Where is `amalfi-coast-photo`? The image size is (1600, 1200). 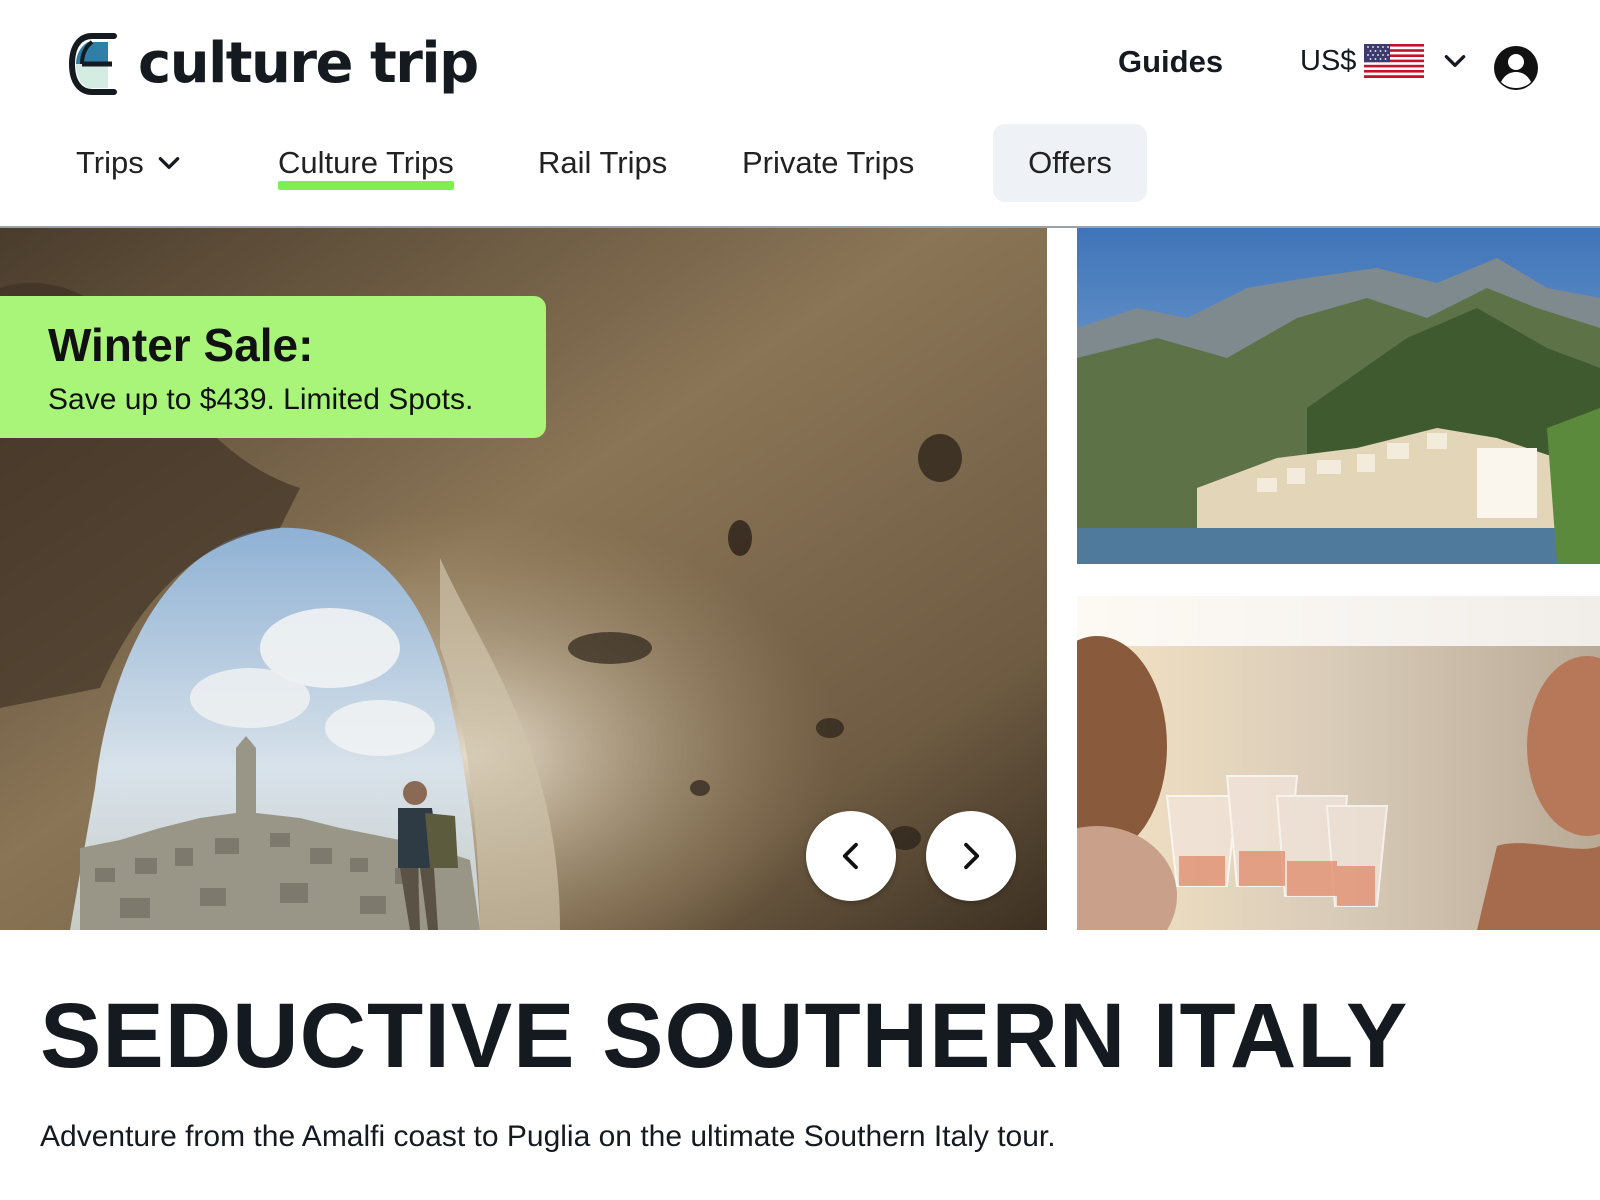
amalfi-coast-photo is located at coordinates (1338, 396).